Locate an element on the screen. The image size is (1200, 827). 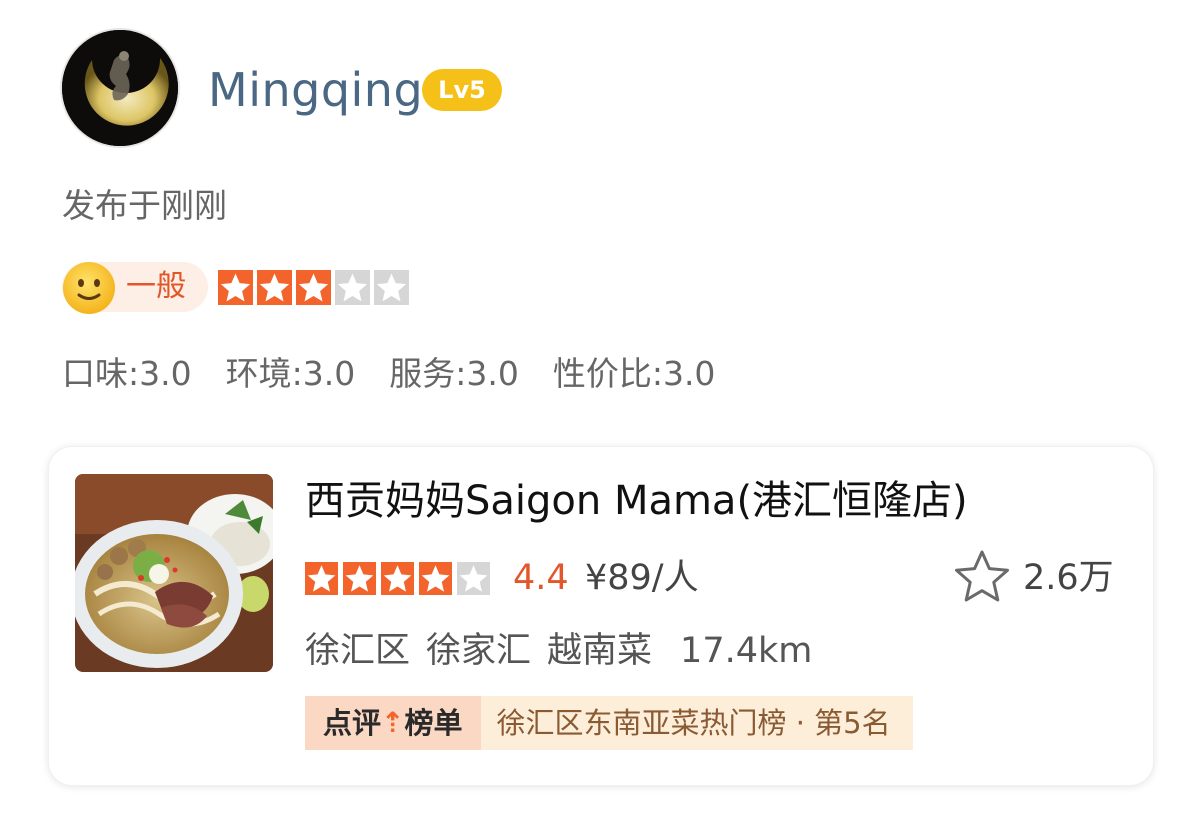
shop-photo is located at coordinates (174, 573).